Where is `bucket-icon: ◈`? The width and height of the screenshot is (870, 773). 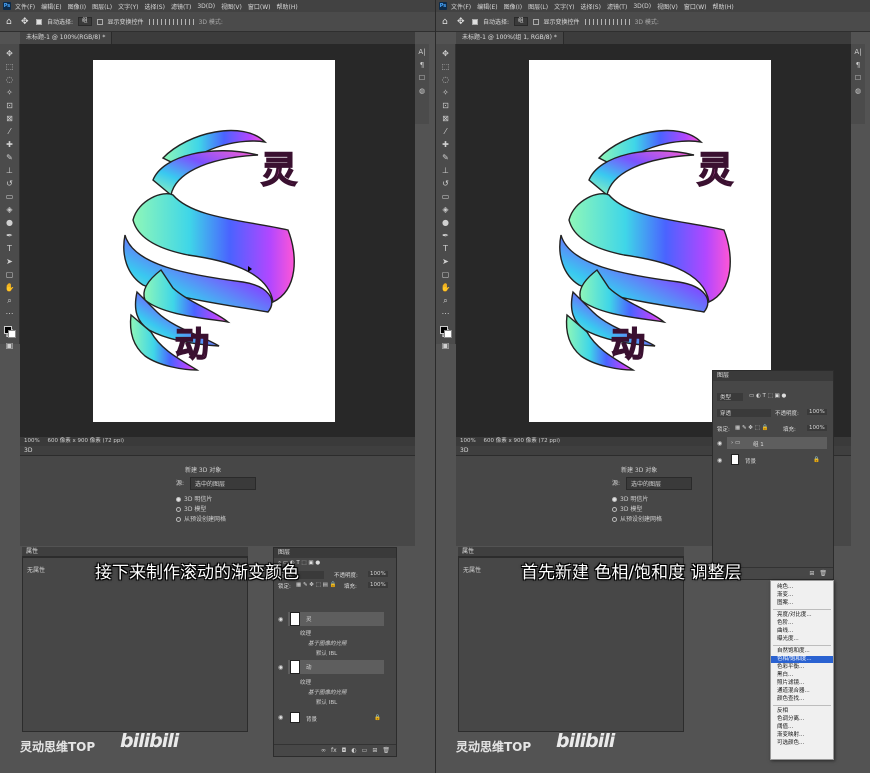 bucket-icon: ◈ is located at coordinates (445, 209).